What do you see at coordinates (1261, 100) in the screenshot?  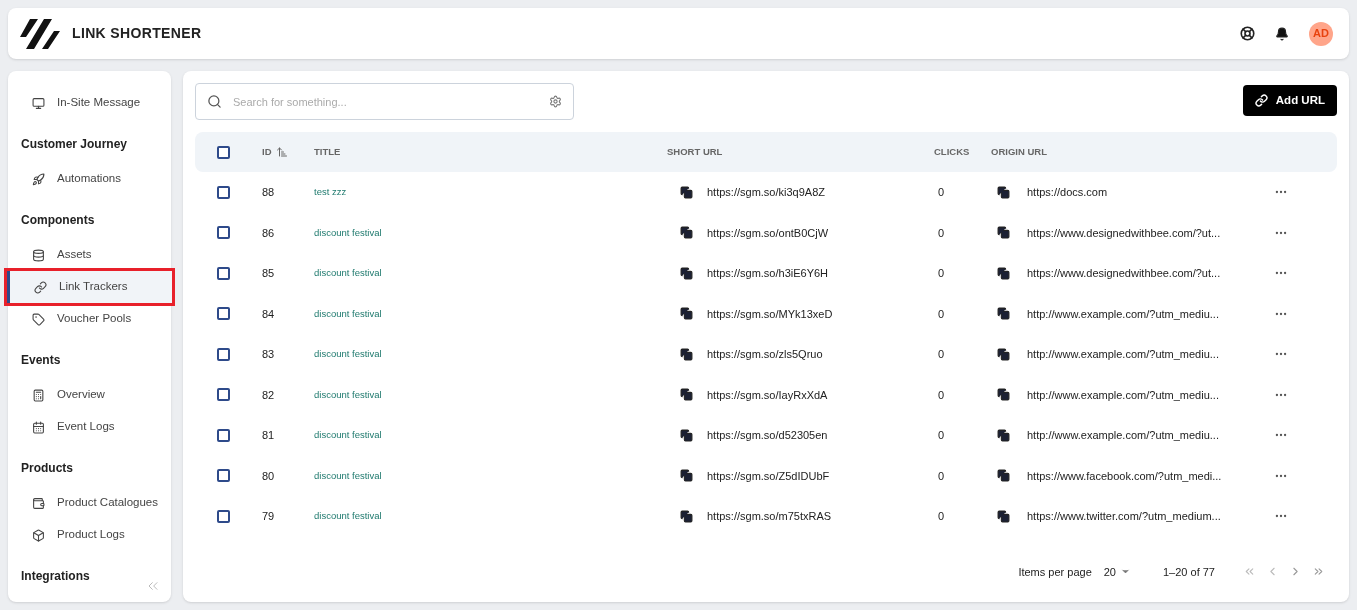 I see `link-icon` at bounding box center [1261, 100].